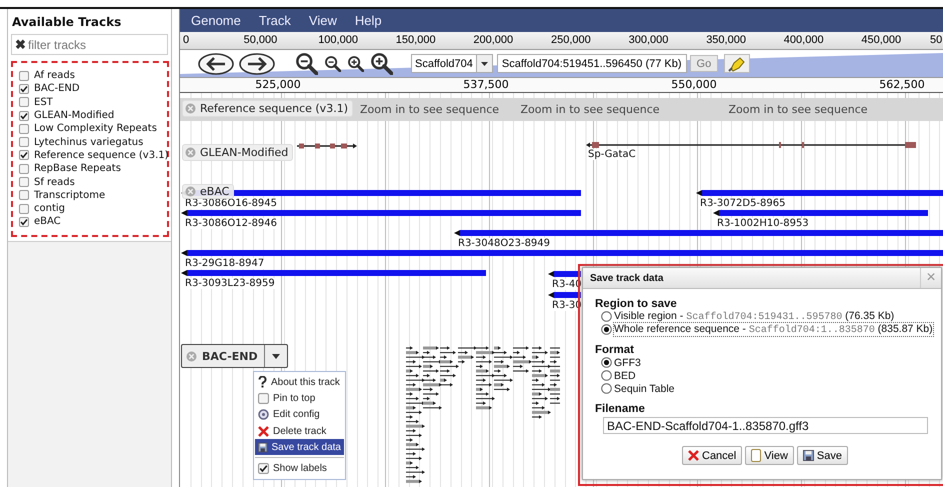 Image resolution: width=943 pixels, height=487 pixels. What do you see at coordinates (89, 44) in the screenshot?
I see `filter-field: ✖filter tracks` at bounding box center [89, 44].